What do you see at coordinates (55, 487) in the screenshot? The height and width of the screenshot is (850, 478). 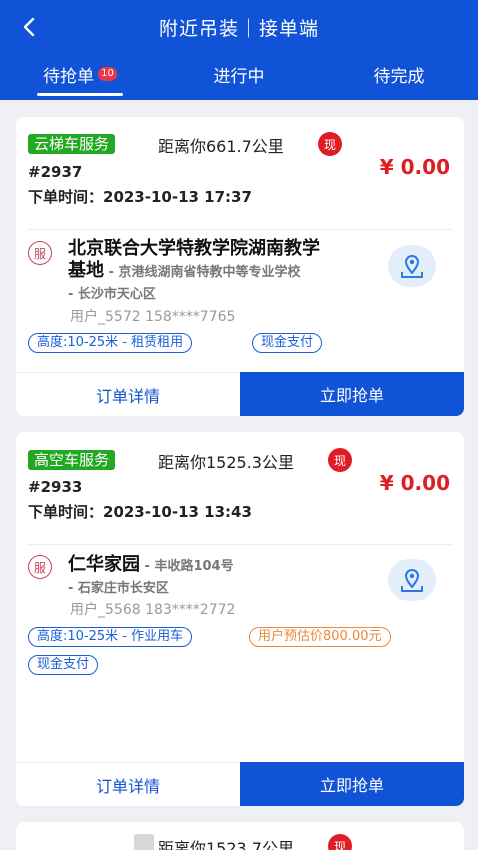 I see `order-number: #2933` at bounding box center [55, 487].